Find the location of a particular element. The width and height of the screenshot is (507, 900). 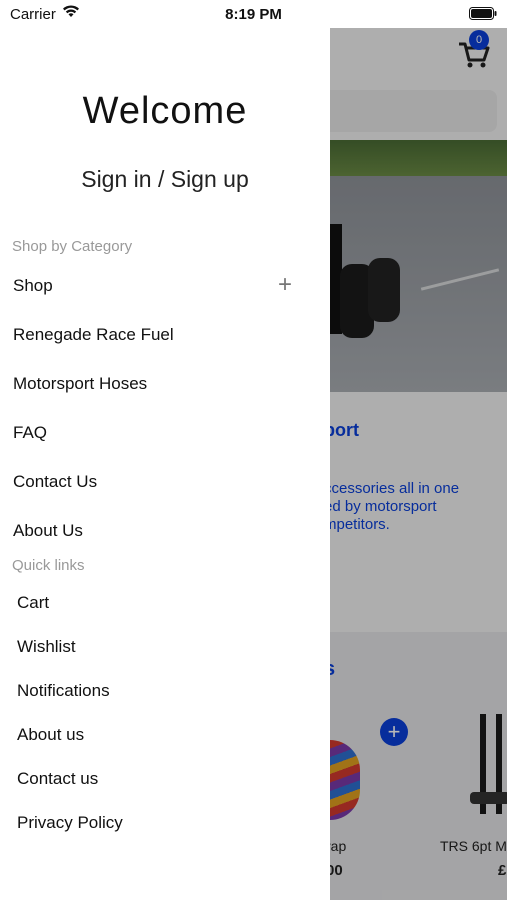

quick-link-notifications: Notifications is located at coordinates (165, 691).